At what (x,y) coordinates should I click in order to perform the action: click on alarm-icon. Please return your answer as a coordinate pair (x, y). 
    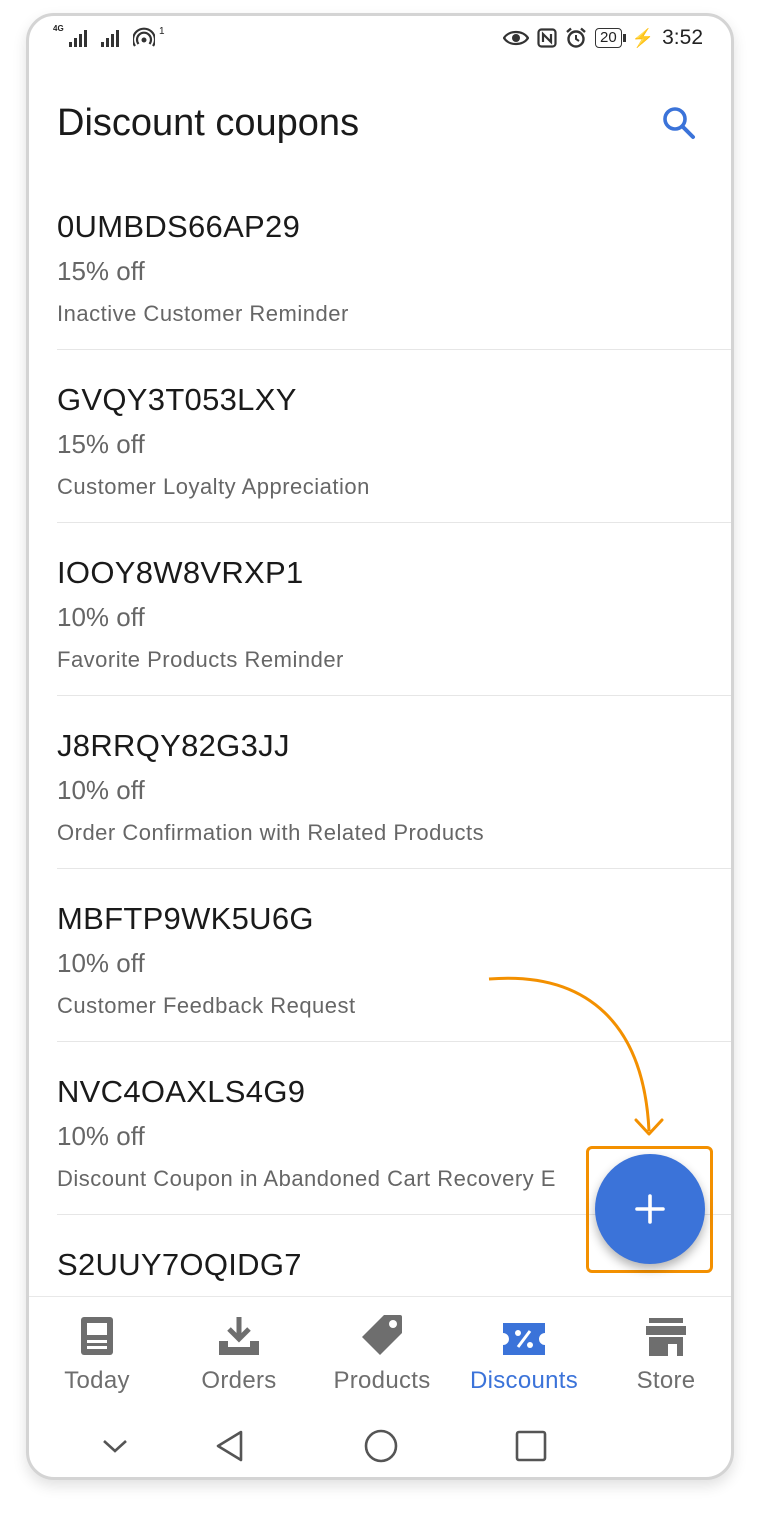
    Looking at the image, I should click on (576, 37).